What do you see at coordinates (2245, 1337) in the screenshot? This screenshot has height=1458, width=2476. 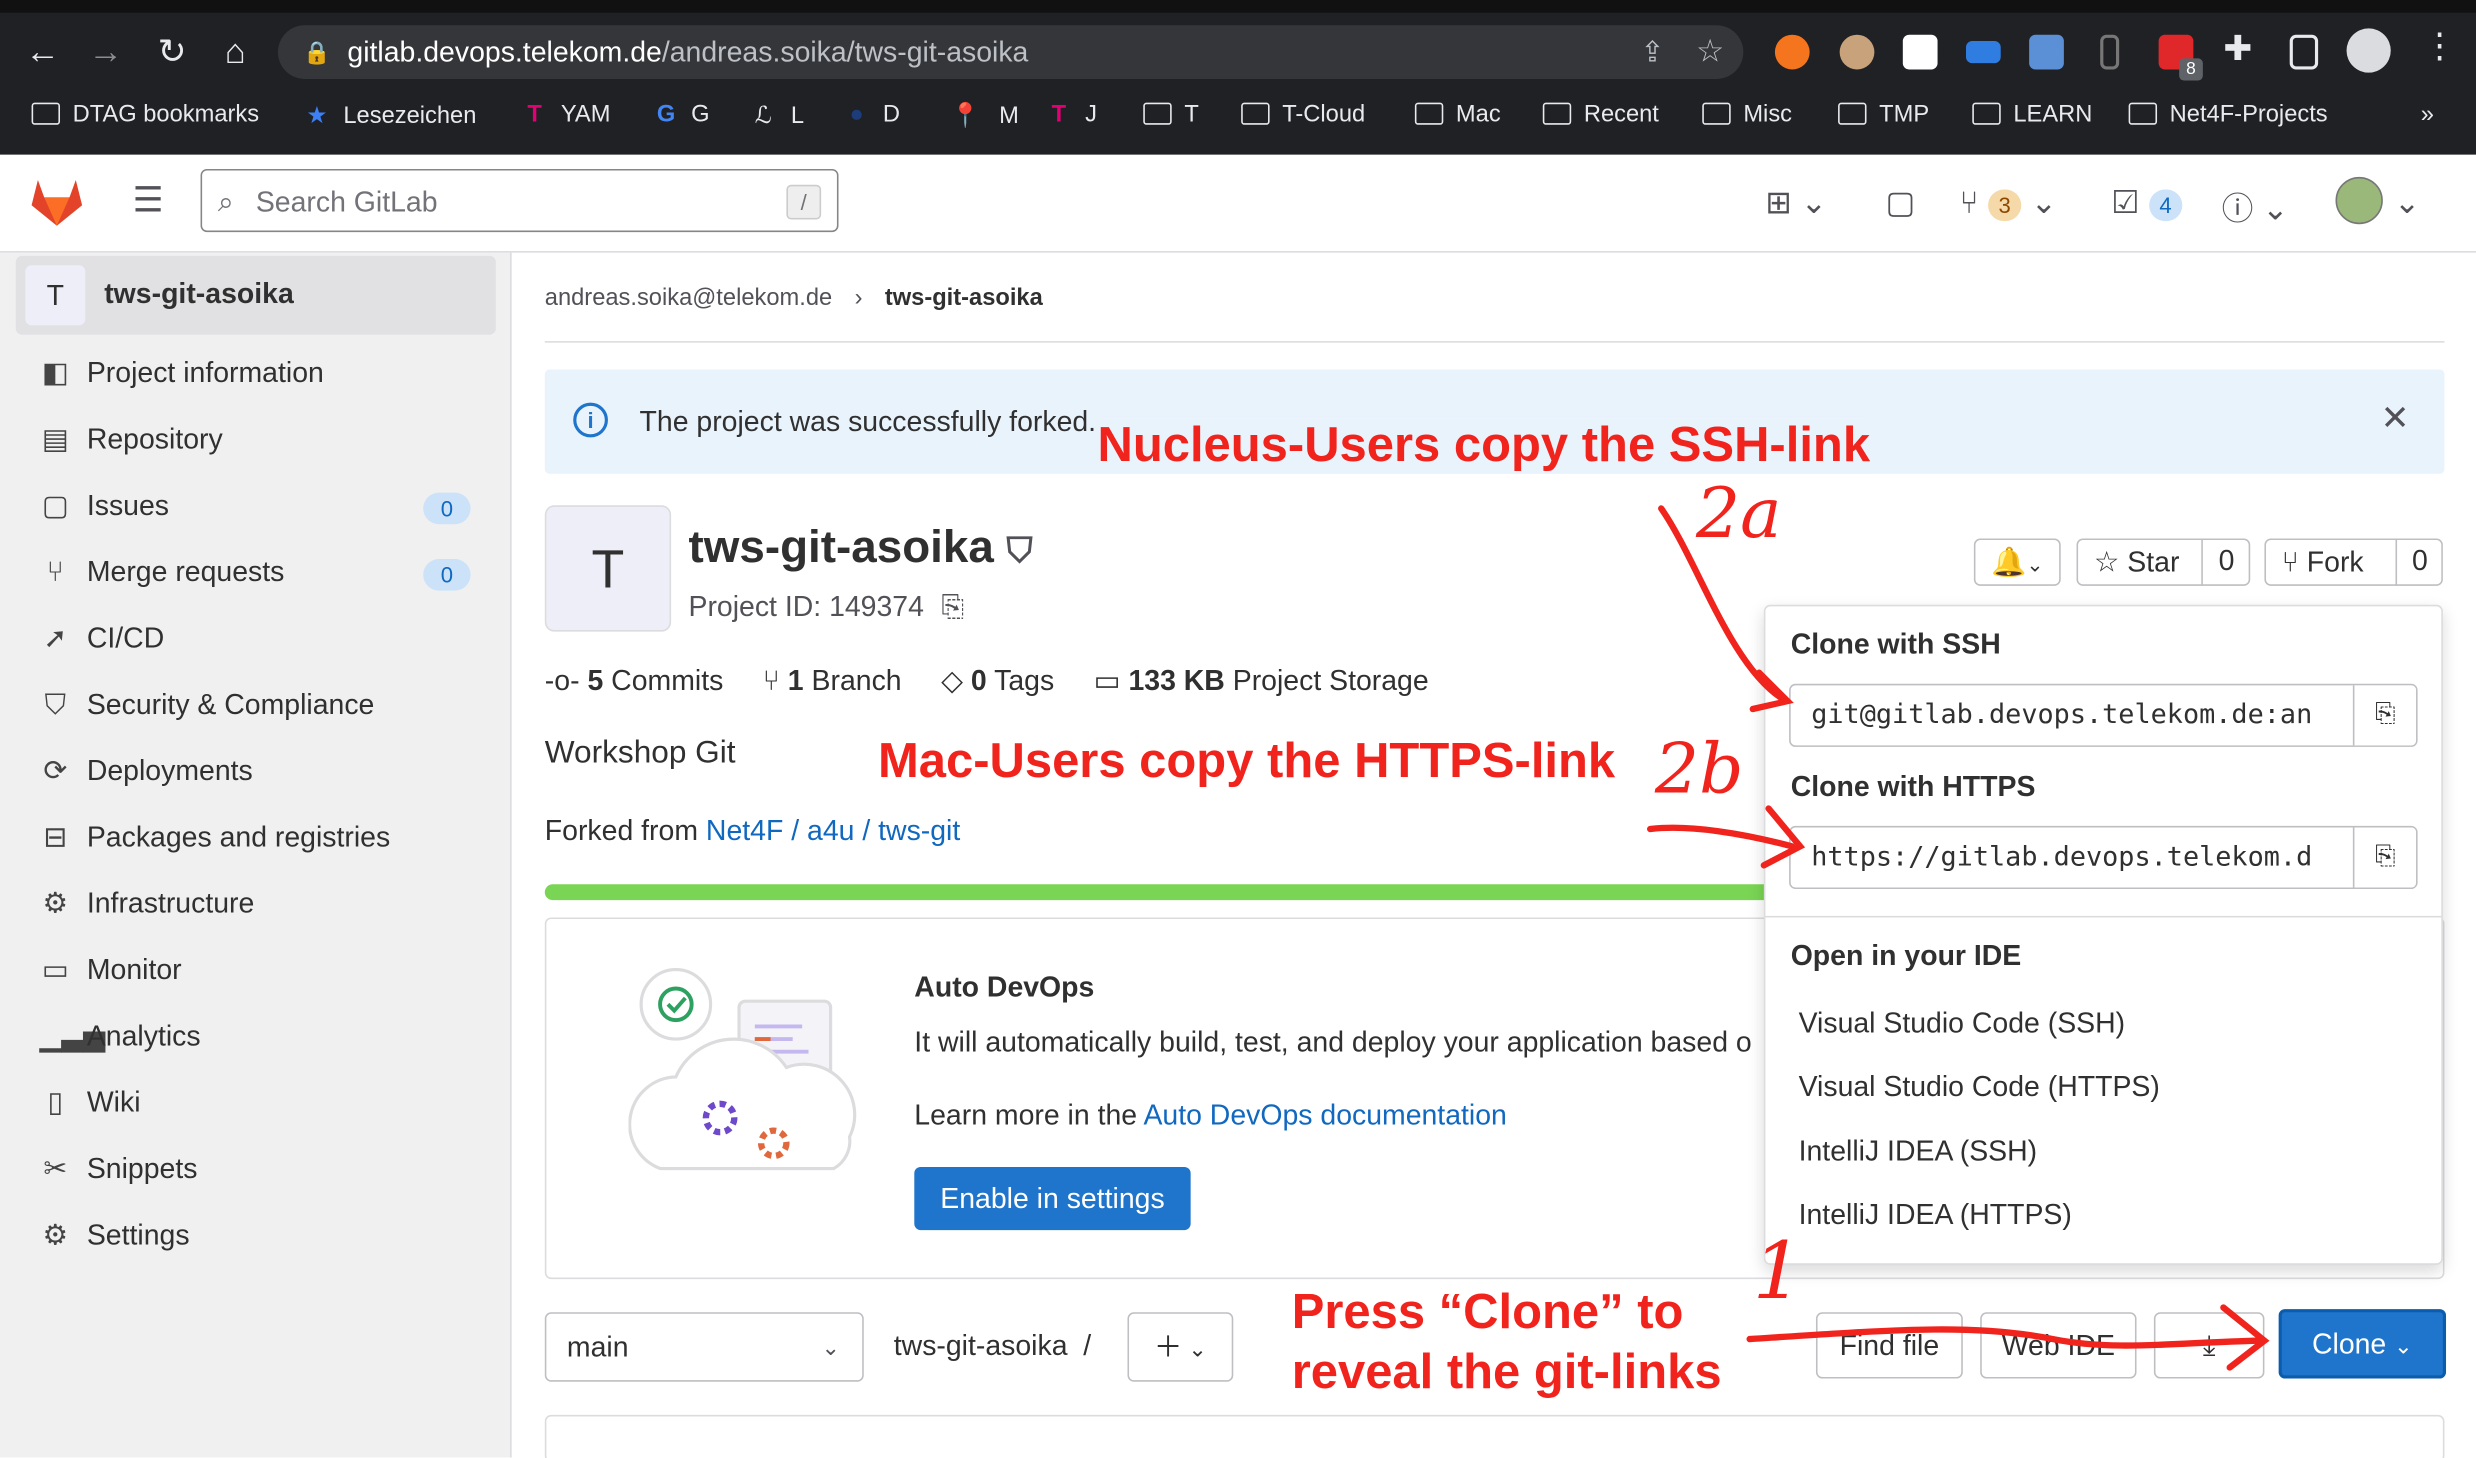 I see `arrow-head-clone` at bounding box center [2245, 1337].